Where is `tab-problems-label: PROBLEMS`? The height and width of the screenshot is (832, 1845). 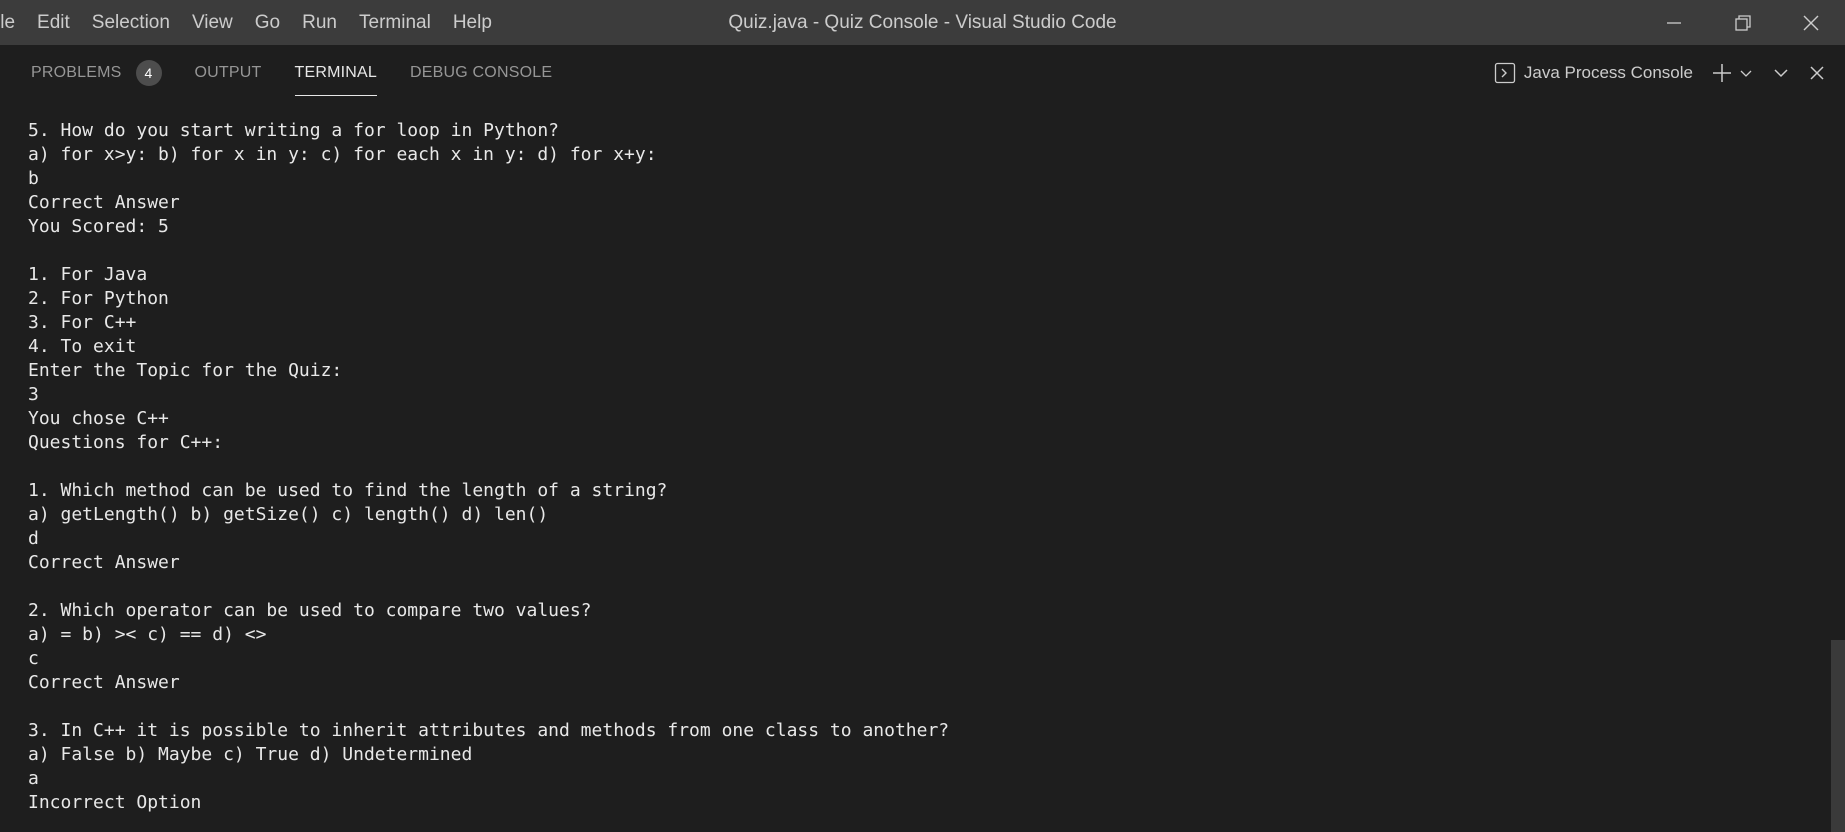 tab-problems-label: PROBLEMS is located at coordinates (76, 72).